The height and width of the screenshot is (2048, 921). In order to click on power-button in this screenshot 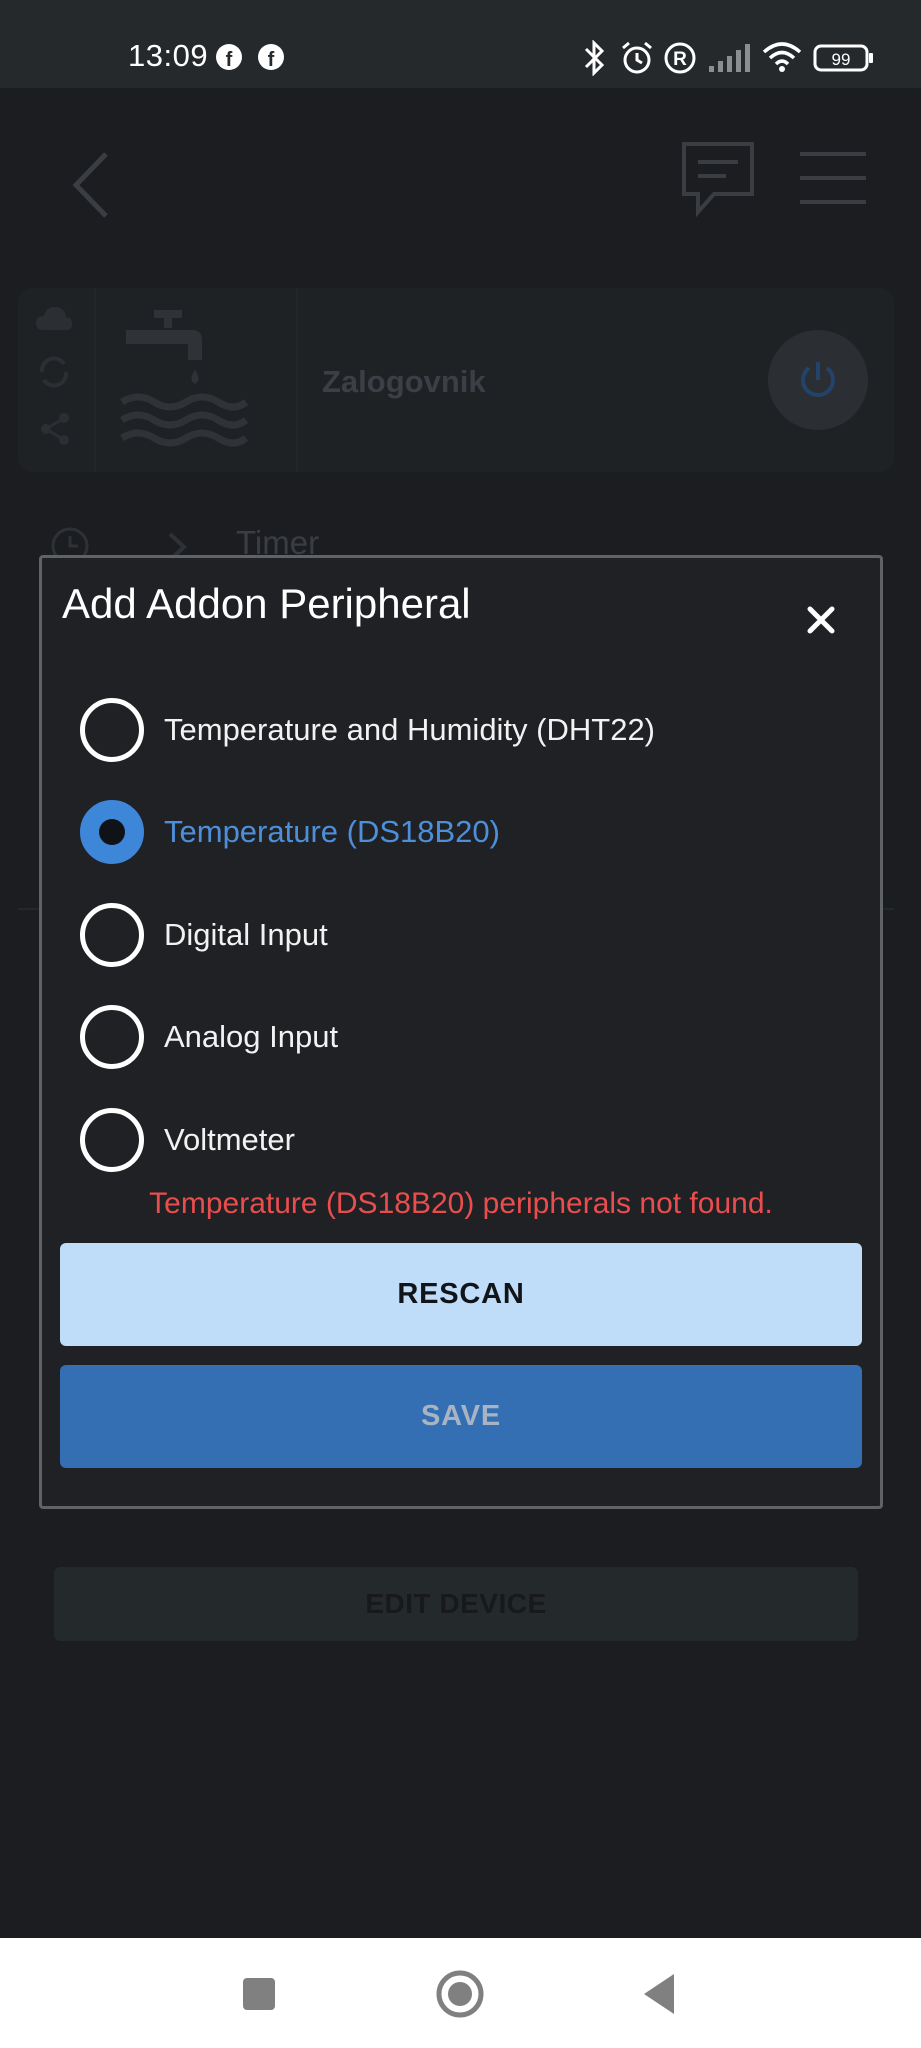, I will do `click(818, 380)`.